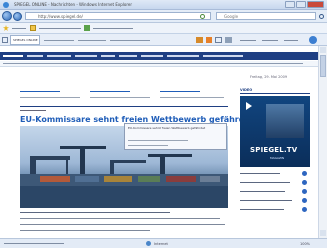  What do you see at coordinates (323, 66) in the screenshot?
I see `scroll-thumb` at bounding box center [323, 66].